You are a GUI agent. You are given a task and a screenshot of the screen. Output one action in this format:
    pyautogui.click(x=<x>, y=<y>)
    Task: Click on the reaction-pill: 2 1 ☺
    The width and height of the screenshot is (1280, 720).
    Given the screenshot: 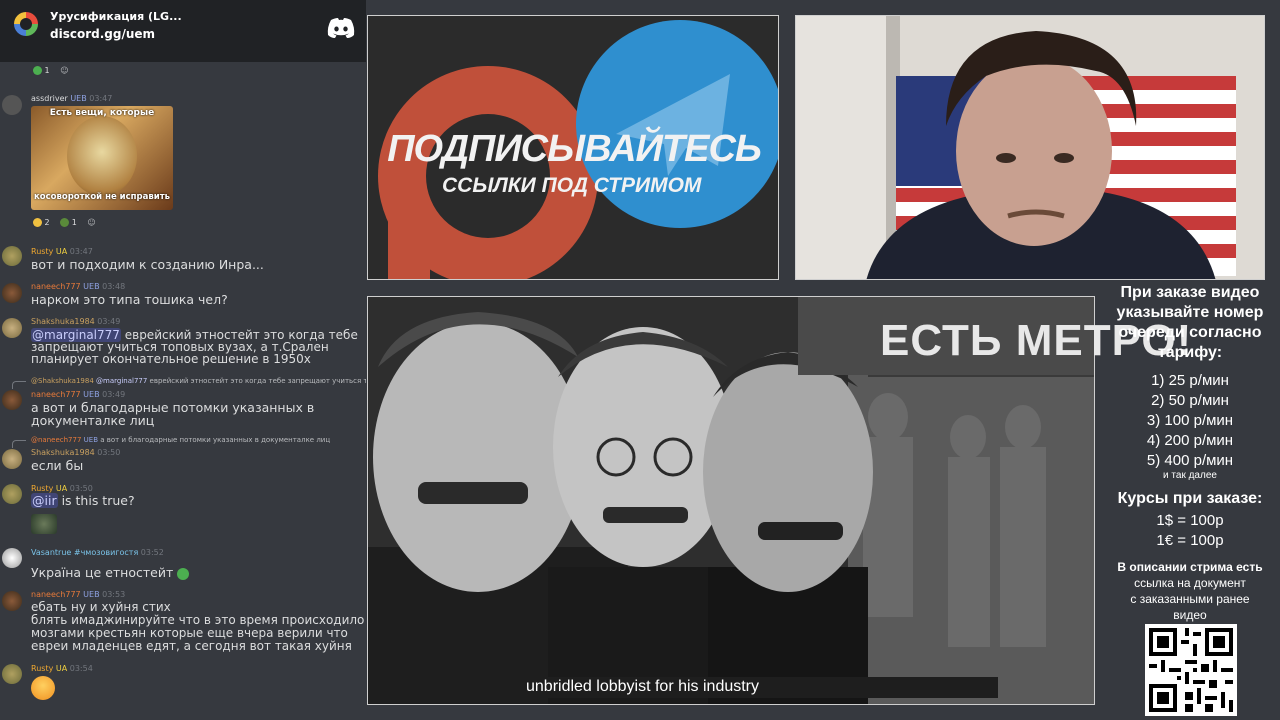 What is the action you would take?
    pyautogui.click(x=64, y=222)
    